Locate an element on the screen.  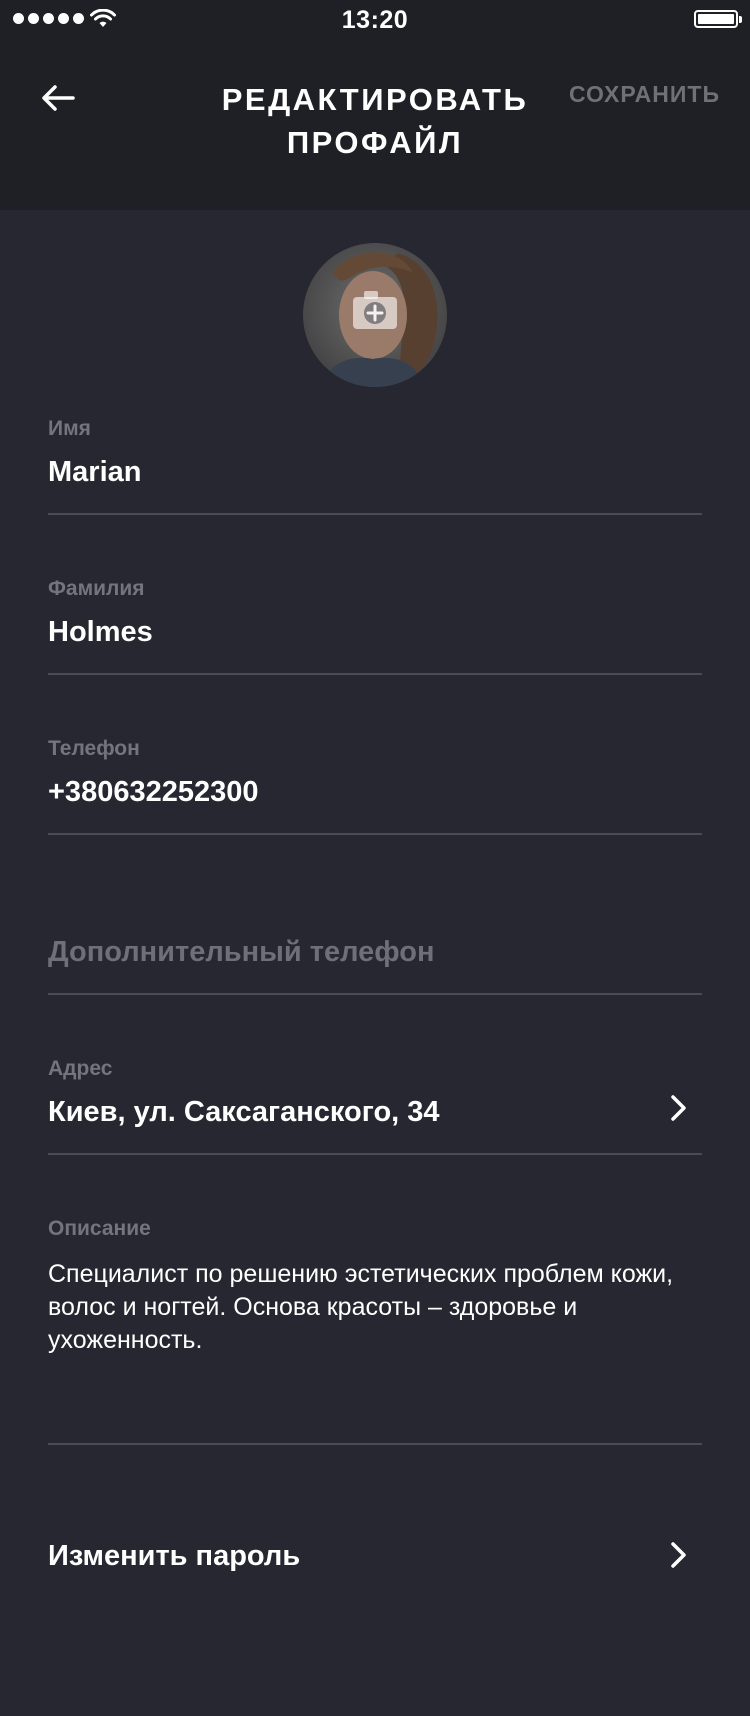
first-name-value: Marian is located at coordinates (94, 472).